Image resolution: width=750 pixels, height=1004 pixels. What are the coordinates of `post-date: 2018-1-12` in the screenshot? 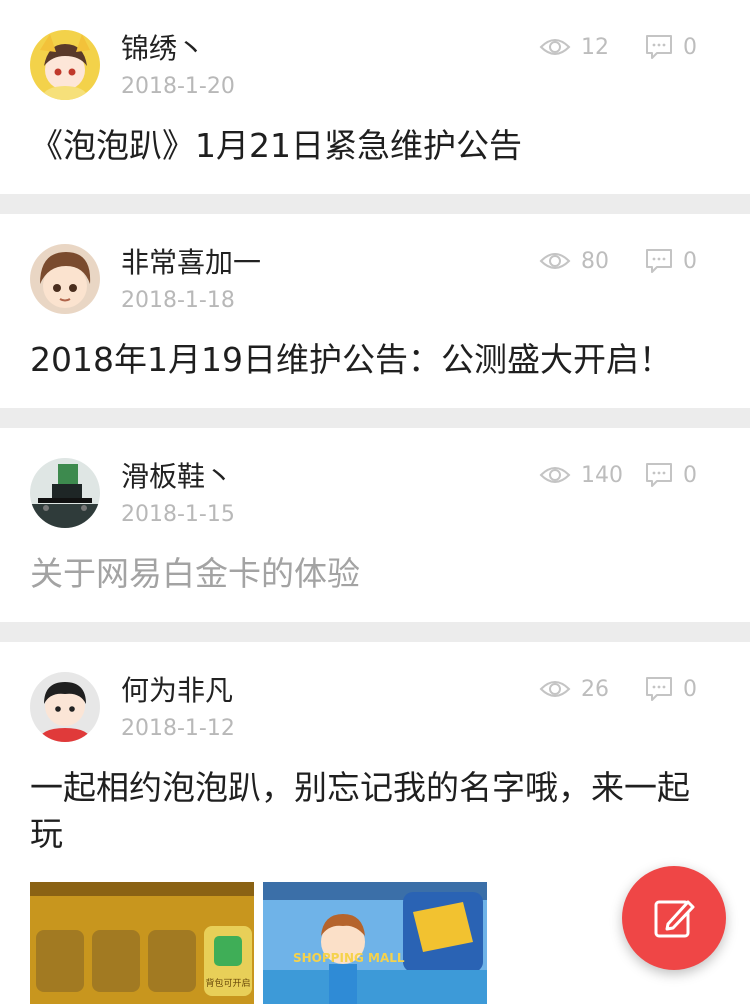 It's located at (178, 728).